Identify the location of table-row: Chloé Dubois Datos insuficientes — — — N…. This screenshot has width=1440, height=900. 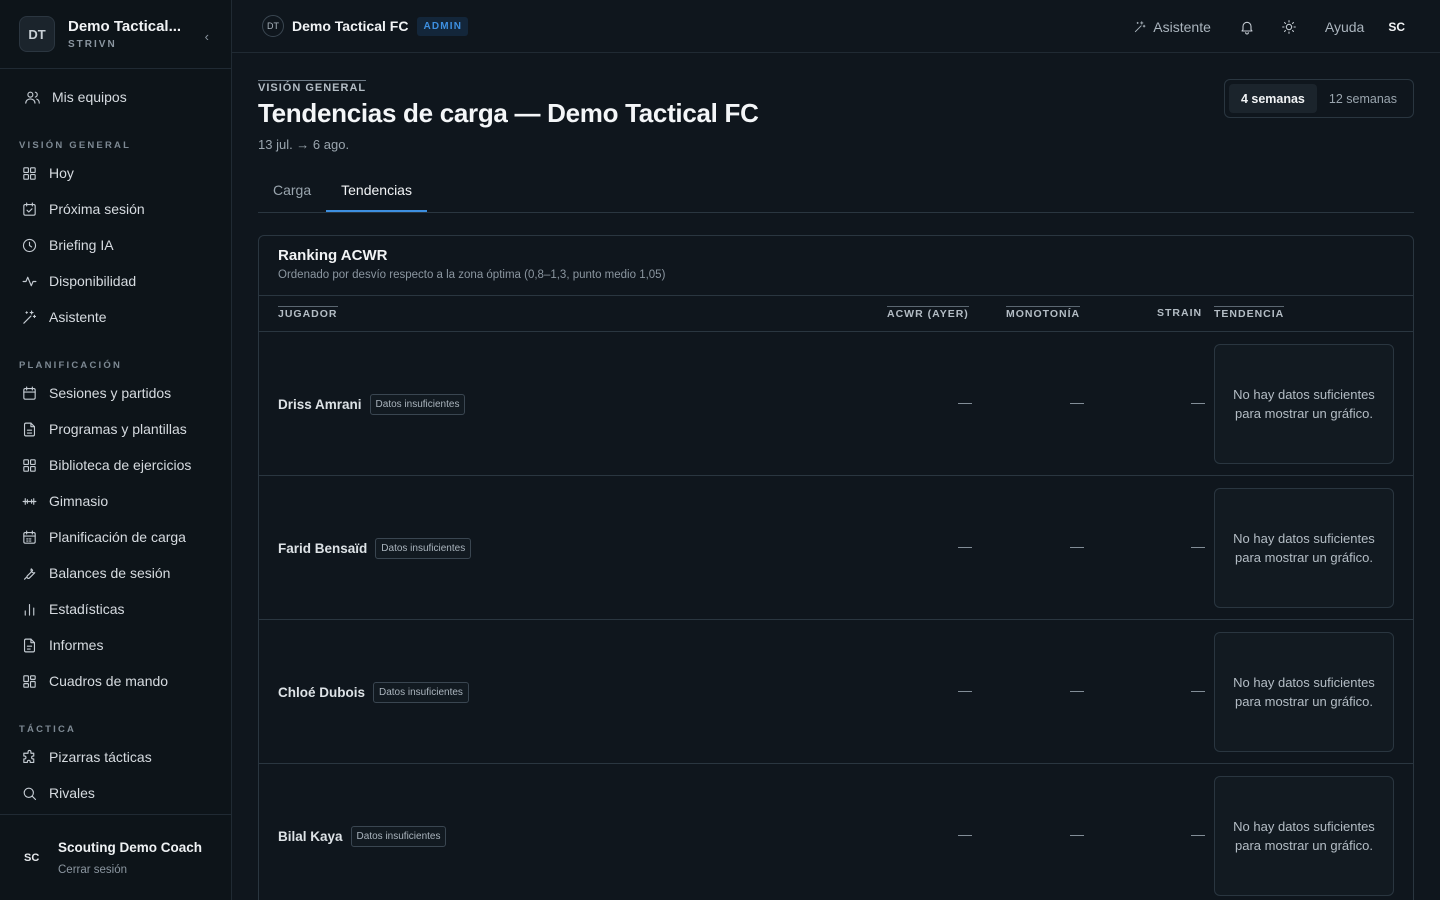
(836, 692).